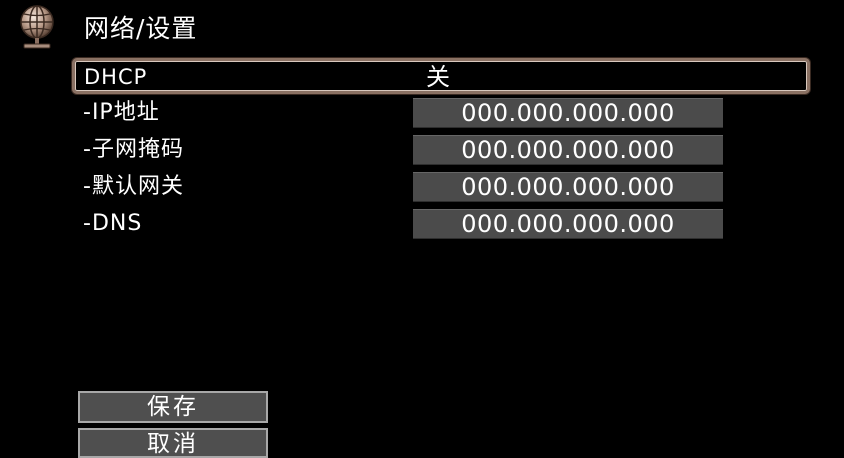 The width and height of the screenshot is (844, 458). Describe the element at coordinates (568, 150) in the screenshot. I see `subnet-mask-field: 000.000.000.000` at that location.